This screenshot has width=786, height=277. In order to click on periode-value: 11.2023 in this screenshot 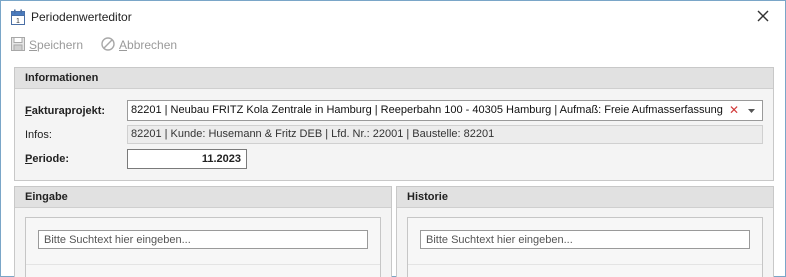, I will do `click(221, 159)`.